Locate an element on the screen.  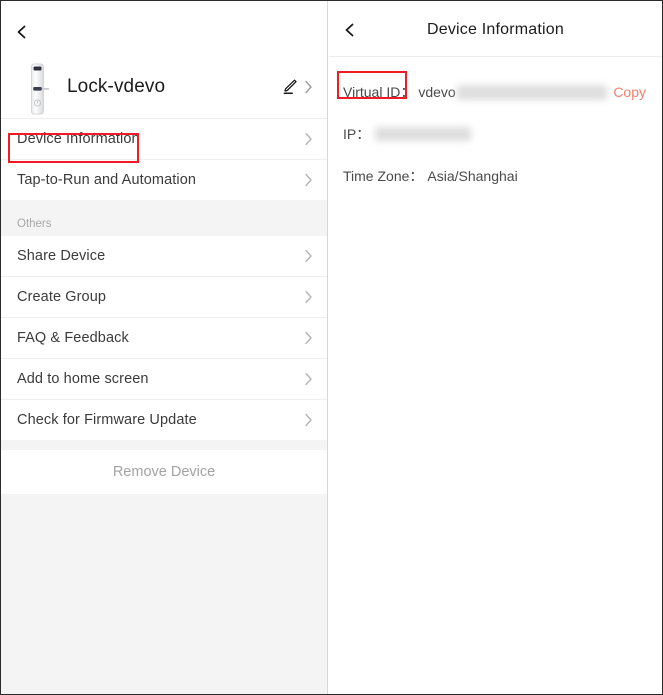
menu-item-label: Add to home screen is located at coordinates (83, 379).